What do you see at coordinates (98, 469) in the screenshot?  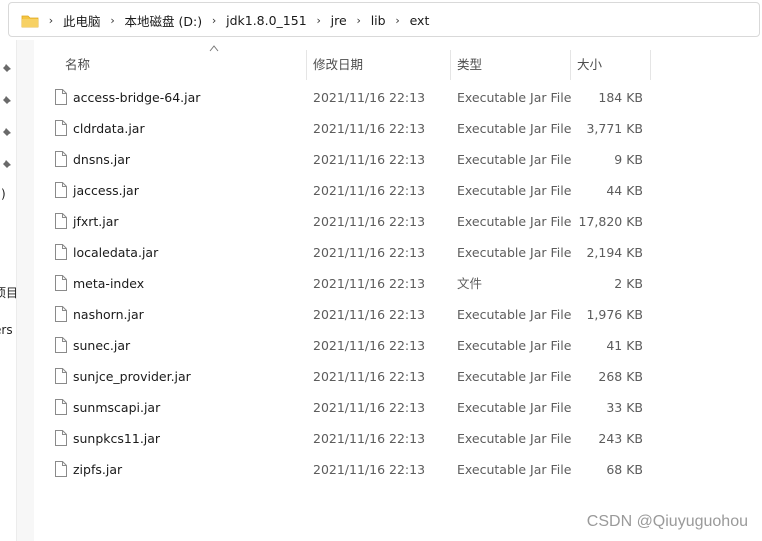 I see `file-name: zipfs.jar` at bounding box center [98, 469].